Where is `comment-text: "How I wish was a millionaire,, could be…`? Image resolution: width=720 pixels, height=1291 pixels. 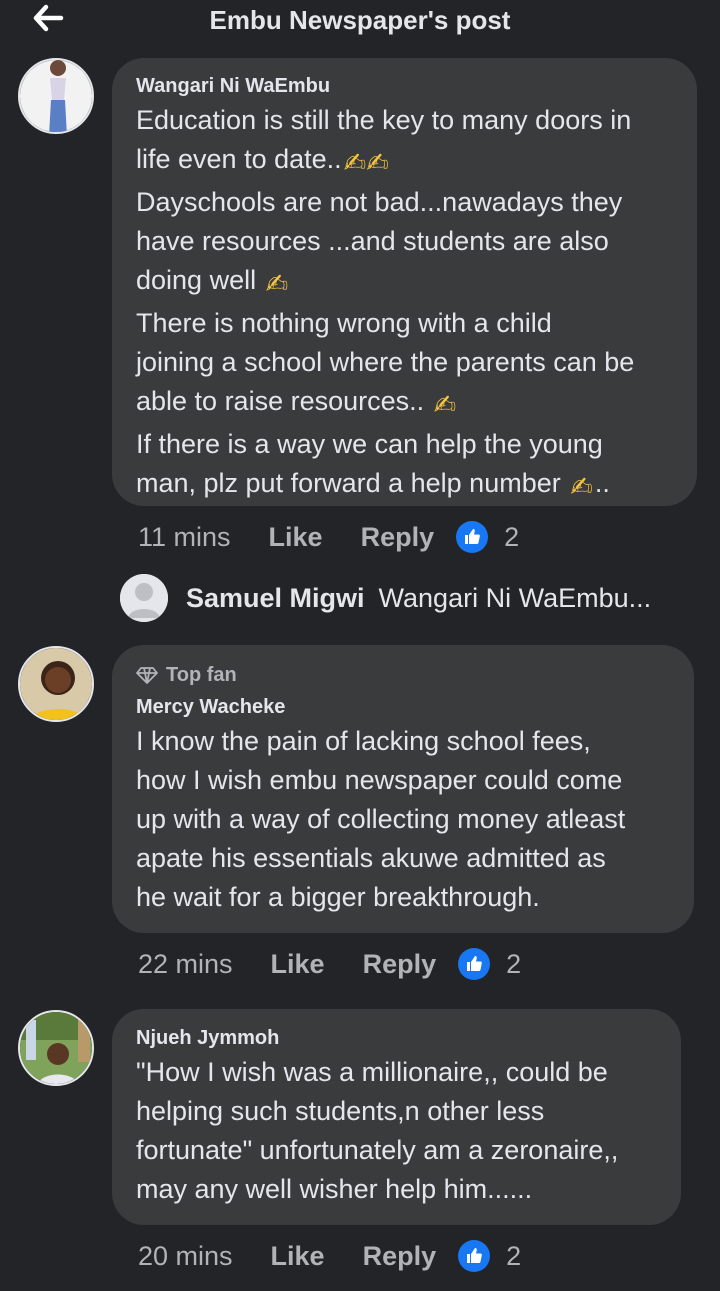
comment-text: "How I wish was a millionaire,, could be… is located at coordinates (396, 1131).